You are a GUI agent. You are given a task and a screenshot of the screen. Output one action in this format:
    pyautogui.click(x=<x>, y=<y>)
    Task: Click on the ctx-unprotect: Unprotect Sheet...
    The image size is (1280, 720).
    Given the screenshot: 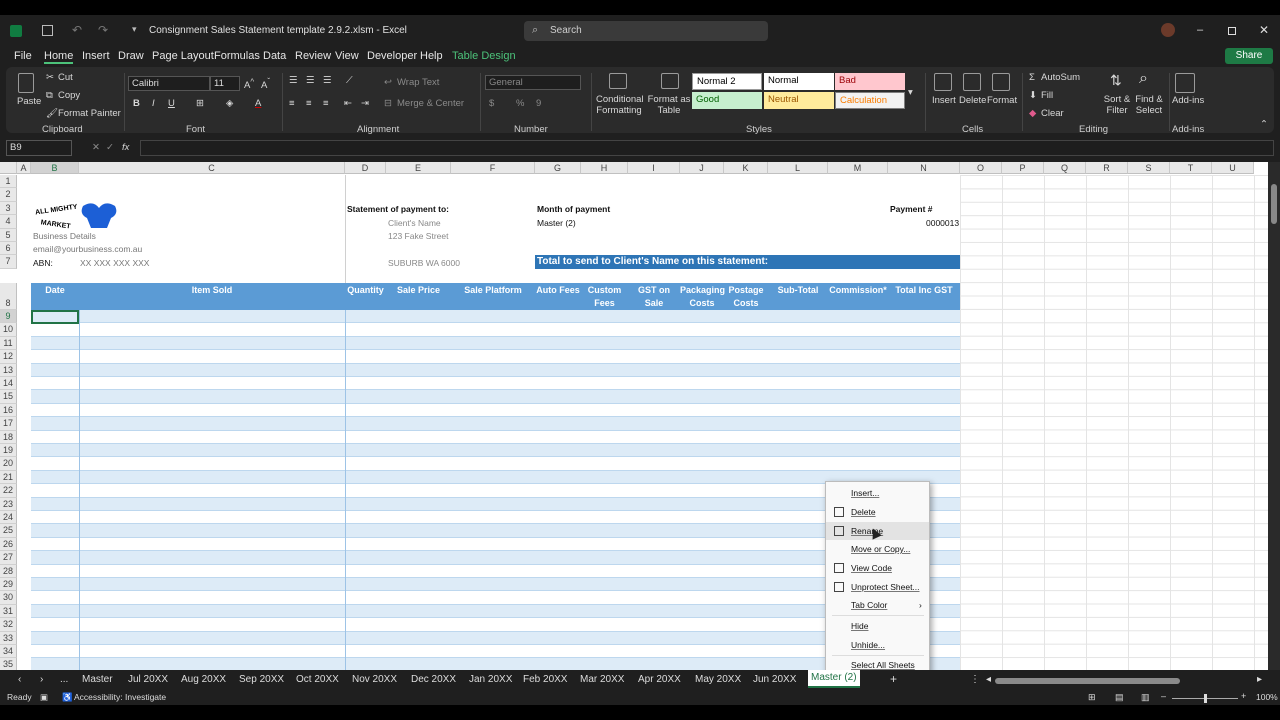 What is the action you would take?
    pyautogui.click(x=877, y=587)
    